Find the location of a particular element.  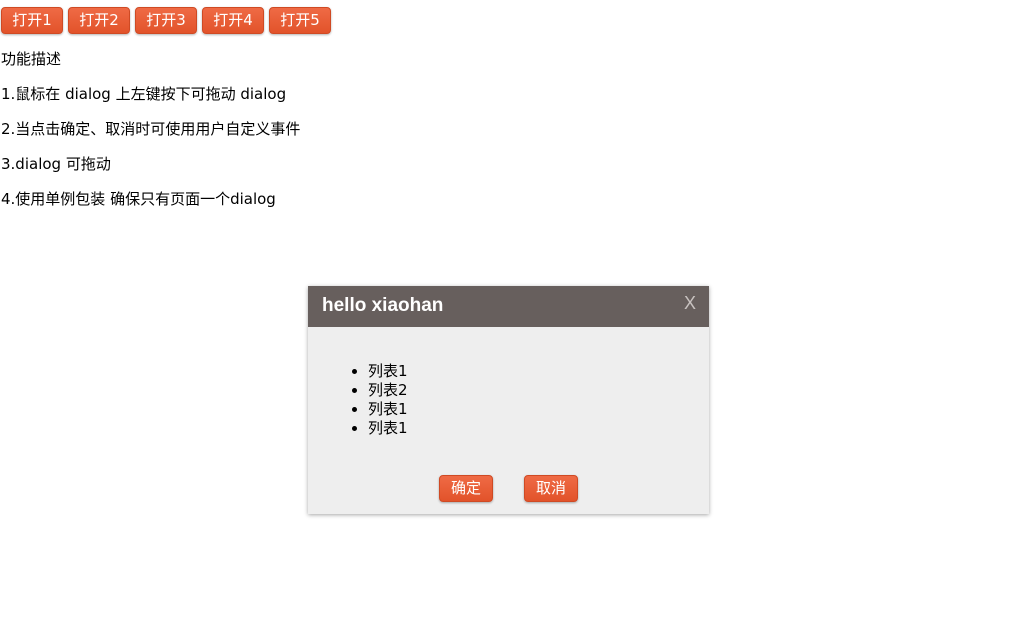

list-item: 列表2 is located at coordinates (388, 390).